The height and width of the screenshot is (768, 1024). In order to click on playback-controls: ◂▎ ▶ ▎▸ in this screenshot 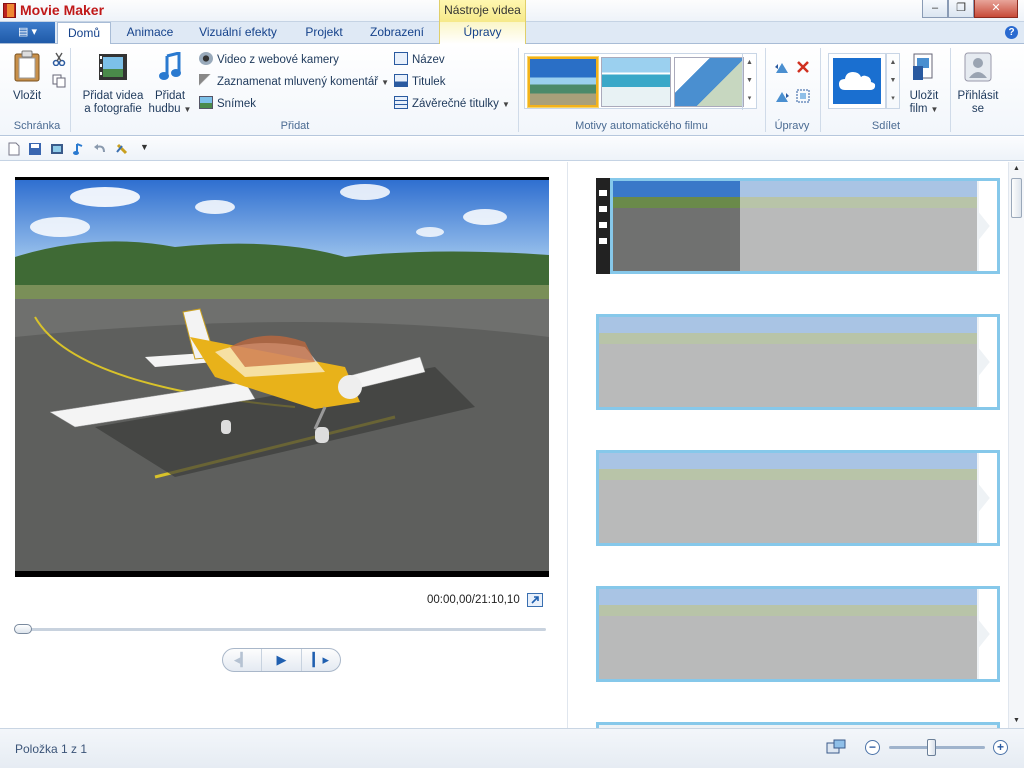, I will do `click(281, 660)`.